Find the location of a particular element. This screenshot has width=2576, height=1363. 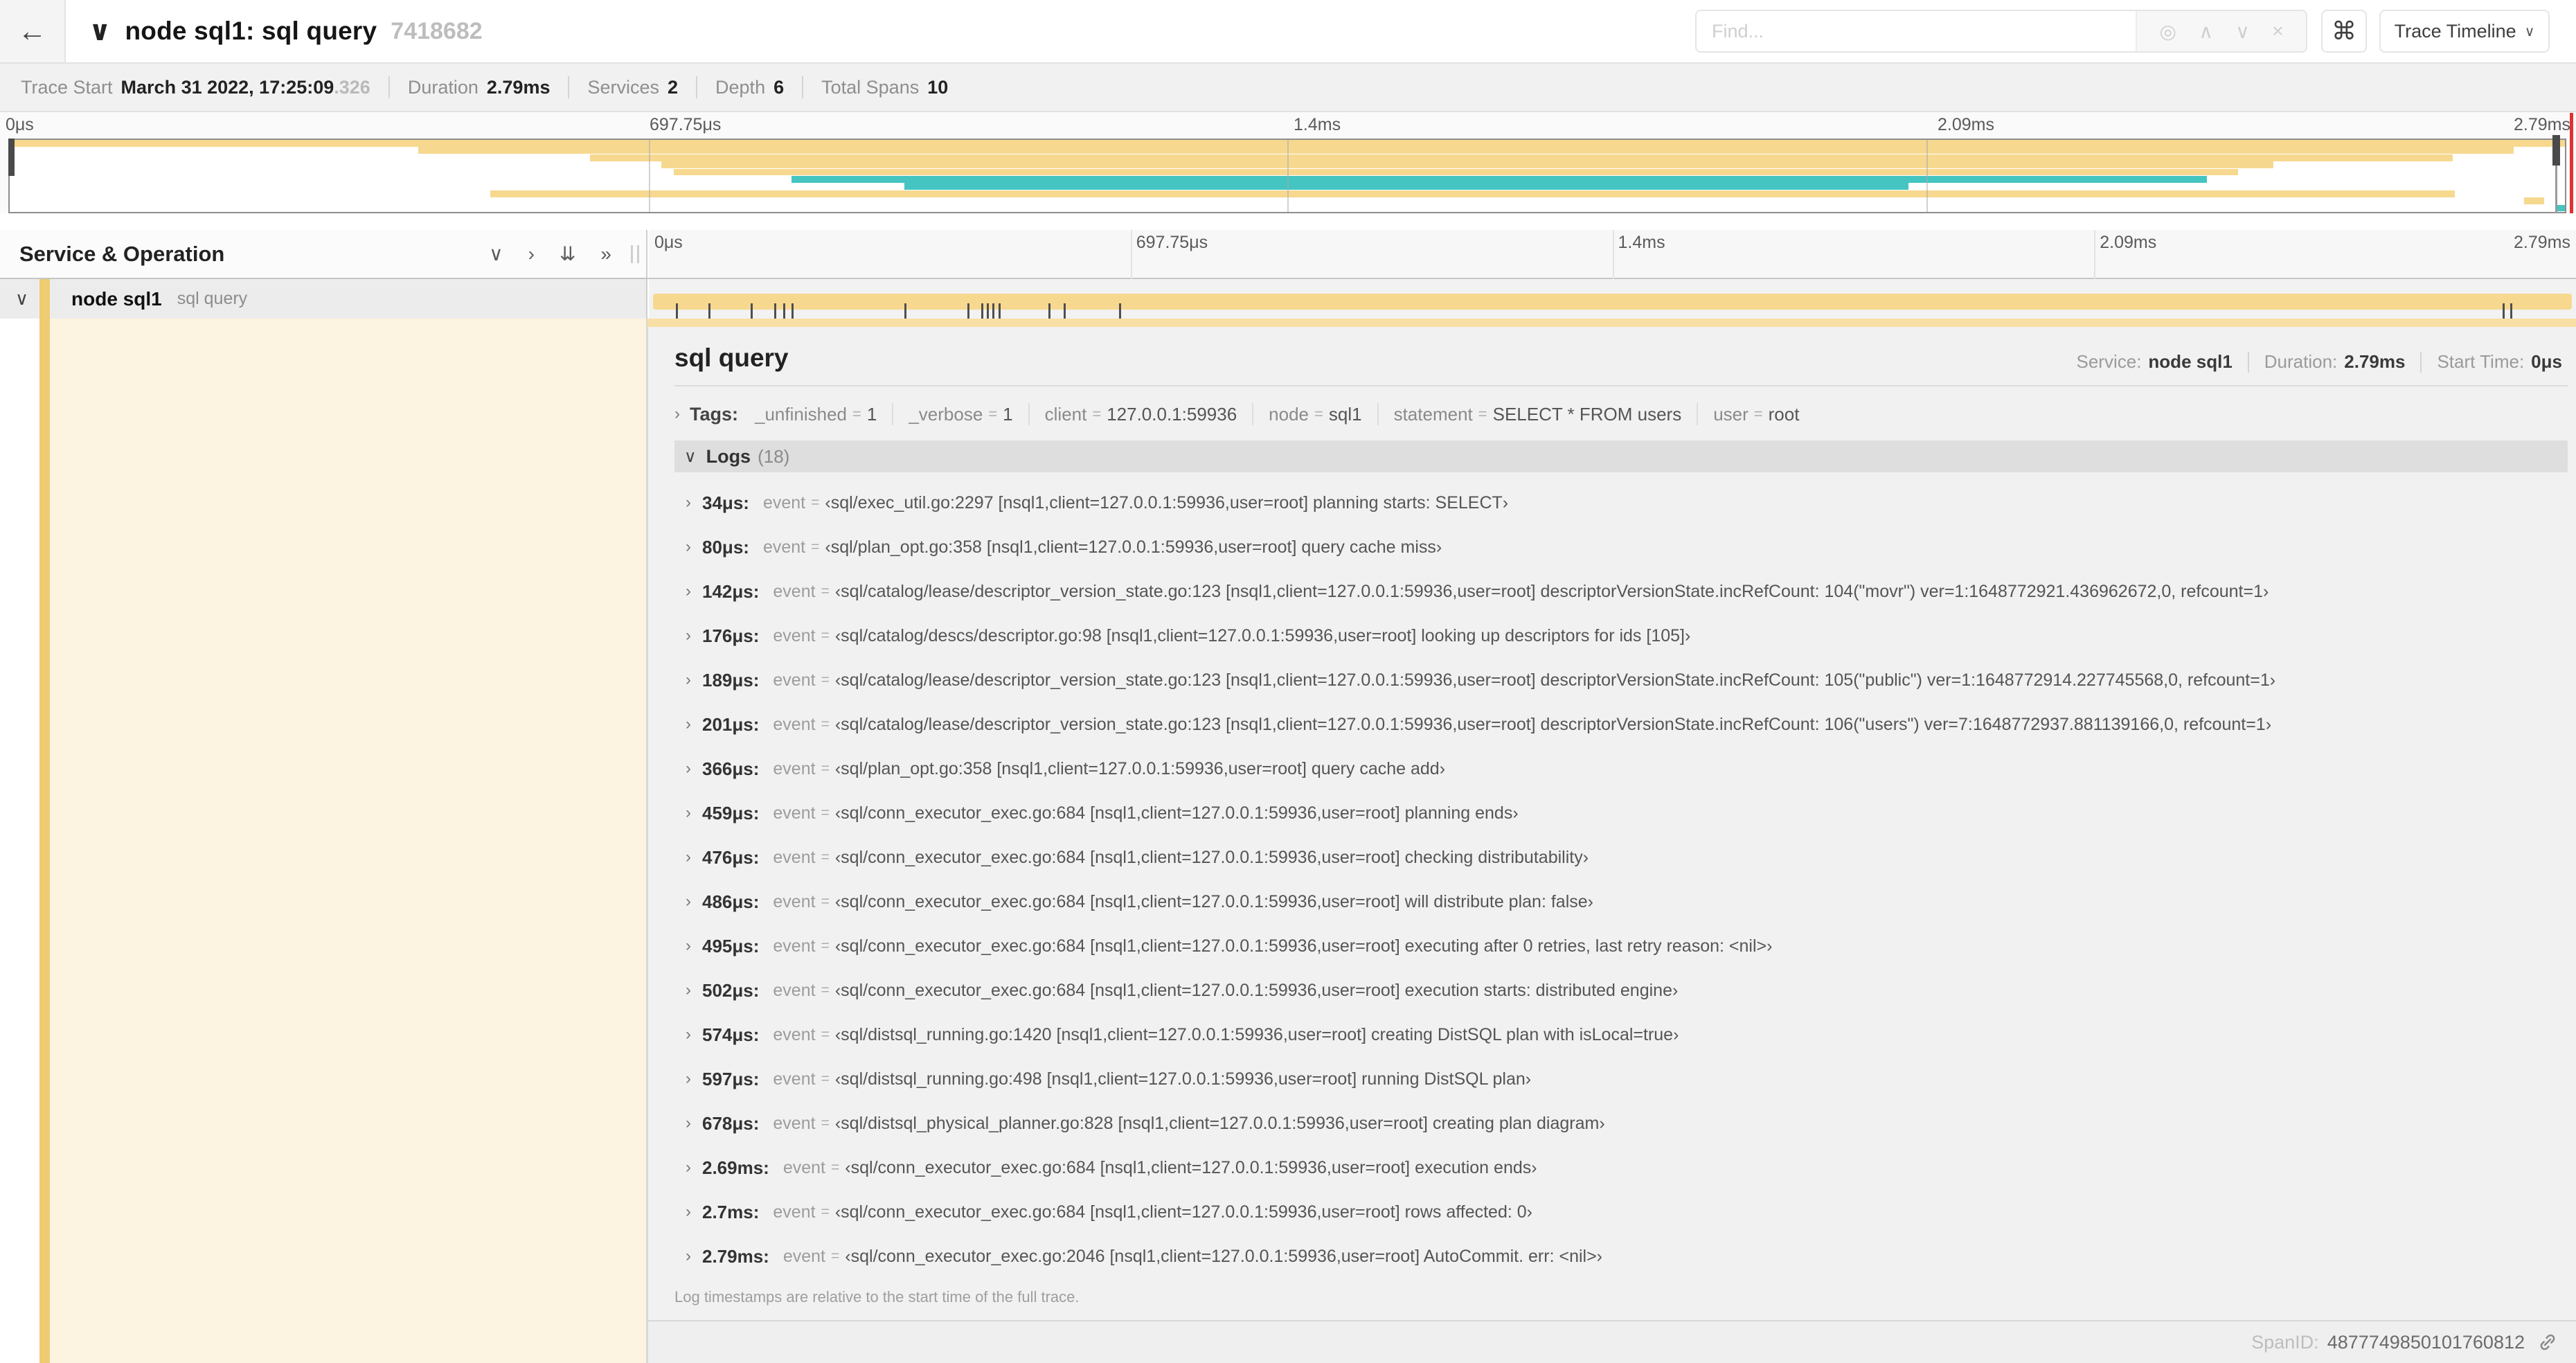

tag-item: _unfinished = 1 is located at coordinates (816, 415).